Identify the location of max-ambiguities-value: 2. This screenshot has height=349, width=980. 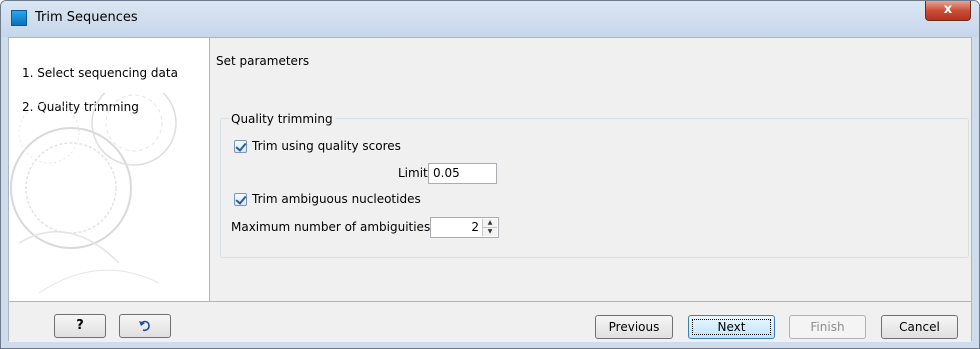
(475, 227).